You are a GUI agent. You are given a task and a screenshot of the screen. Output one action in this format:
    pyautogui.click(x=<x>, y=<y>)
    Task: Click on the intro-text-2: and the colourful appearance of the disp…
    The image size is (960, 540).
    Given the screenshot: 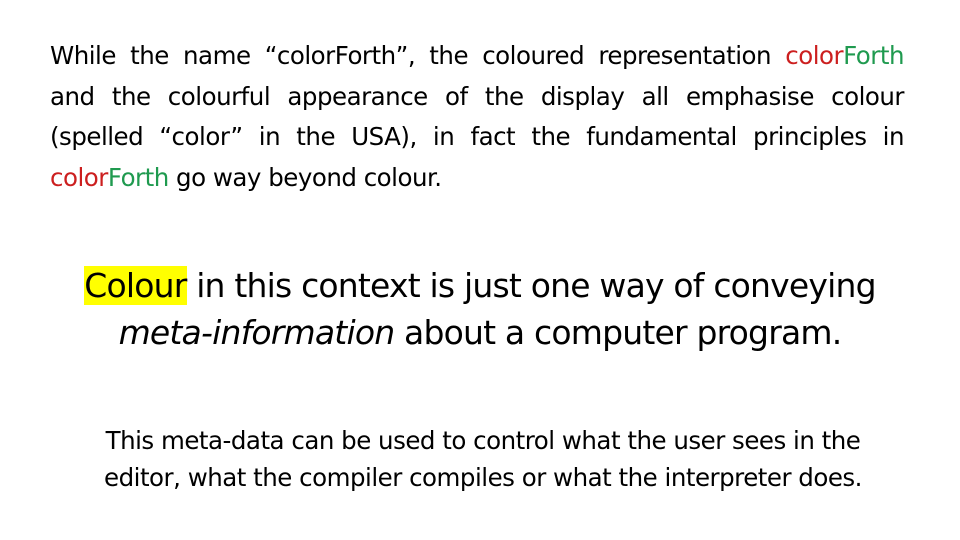 What is the action you would take?
    pyautogui.click(x=477, y=116)
    